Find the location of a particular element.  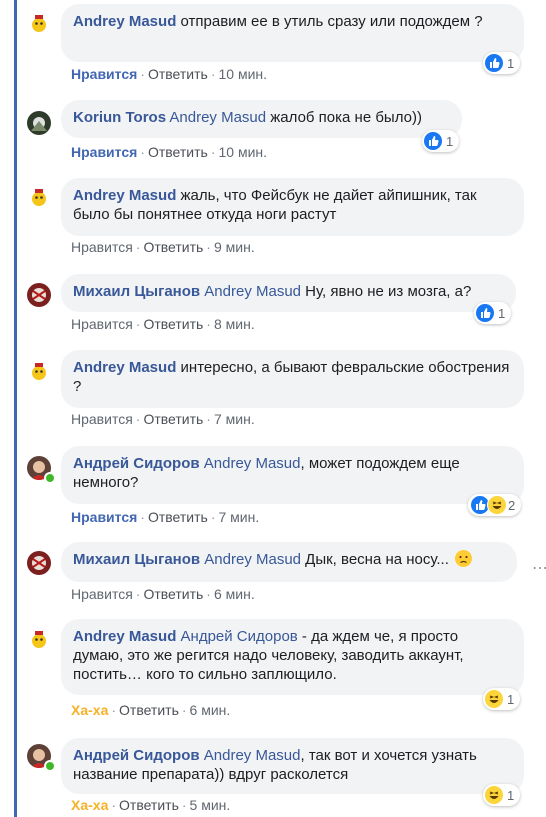

reply-thread-line is located at coordinates (15, 408).